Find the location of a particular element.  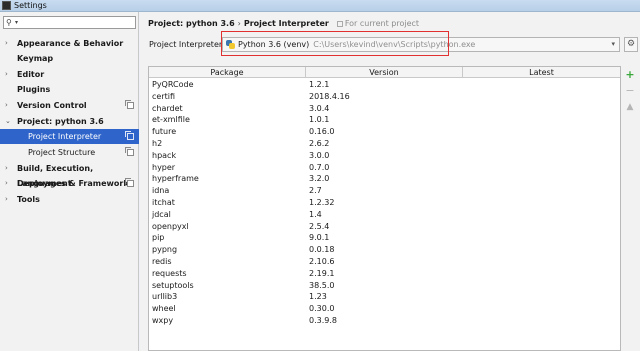

column-header-version: Version is located at coordinates (384, 72).